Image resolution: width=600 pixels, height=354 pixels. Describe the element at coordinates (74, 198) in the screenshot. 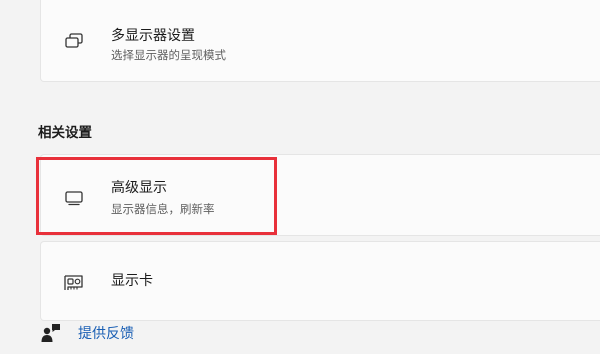

I see `monitor-icon` at that location.